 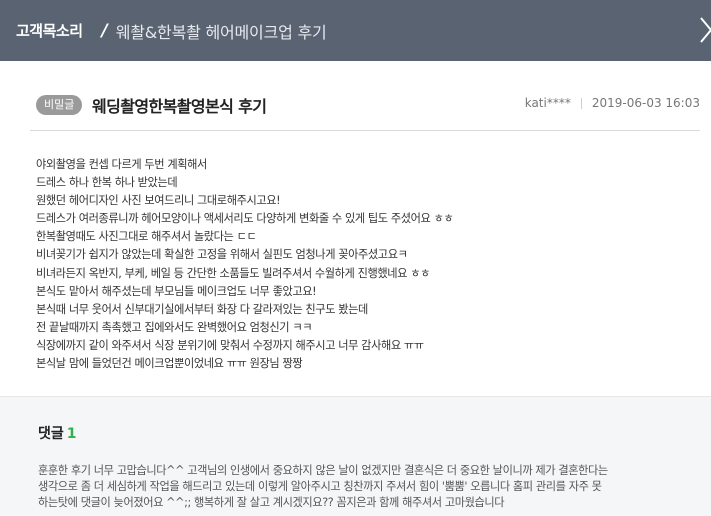 I want to click on brand-title: 고객목소리, so click(x=49, y=30).